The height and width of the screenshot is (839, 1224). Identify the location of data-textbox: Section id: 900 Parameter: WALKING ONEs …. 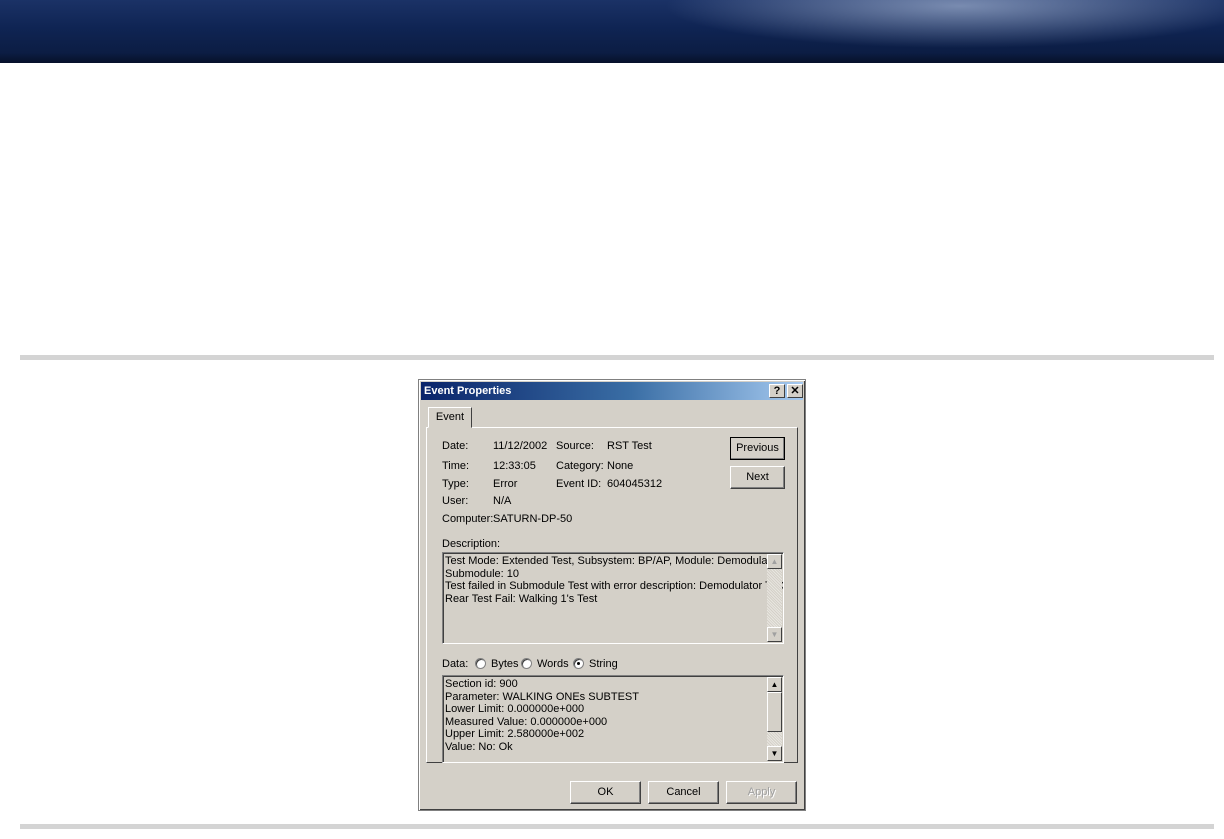
(613, 719).